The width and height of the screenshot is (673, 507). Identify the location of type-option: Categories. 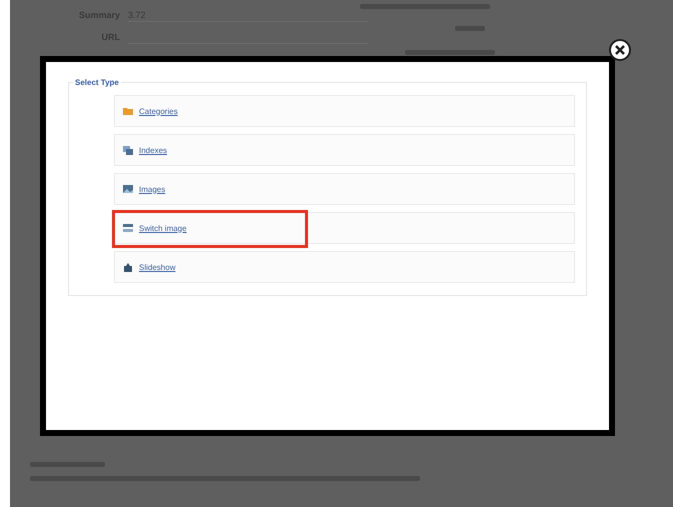
(344, 111).